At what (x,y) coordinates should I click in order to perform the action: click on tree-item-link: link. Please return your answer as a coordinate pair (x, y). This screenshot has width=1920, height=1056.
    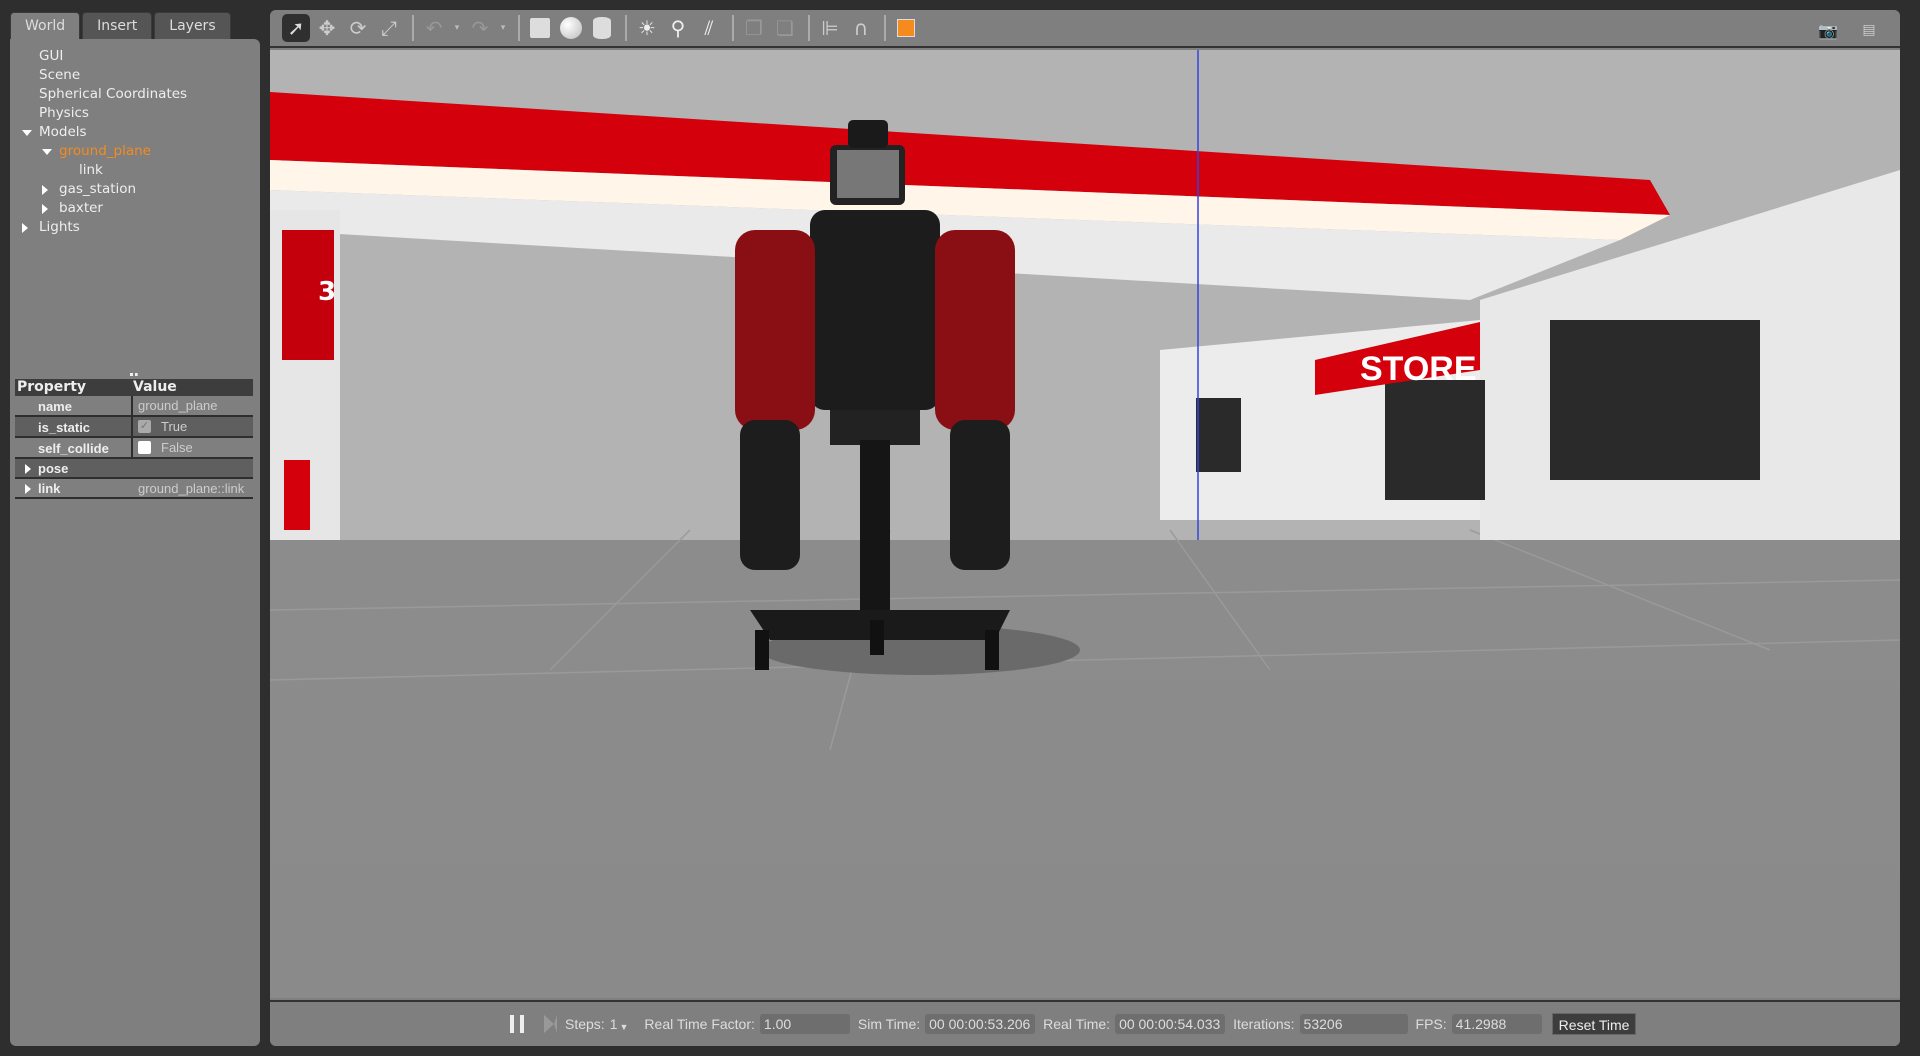
    Looking at the image, I should click on (135, 170).